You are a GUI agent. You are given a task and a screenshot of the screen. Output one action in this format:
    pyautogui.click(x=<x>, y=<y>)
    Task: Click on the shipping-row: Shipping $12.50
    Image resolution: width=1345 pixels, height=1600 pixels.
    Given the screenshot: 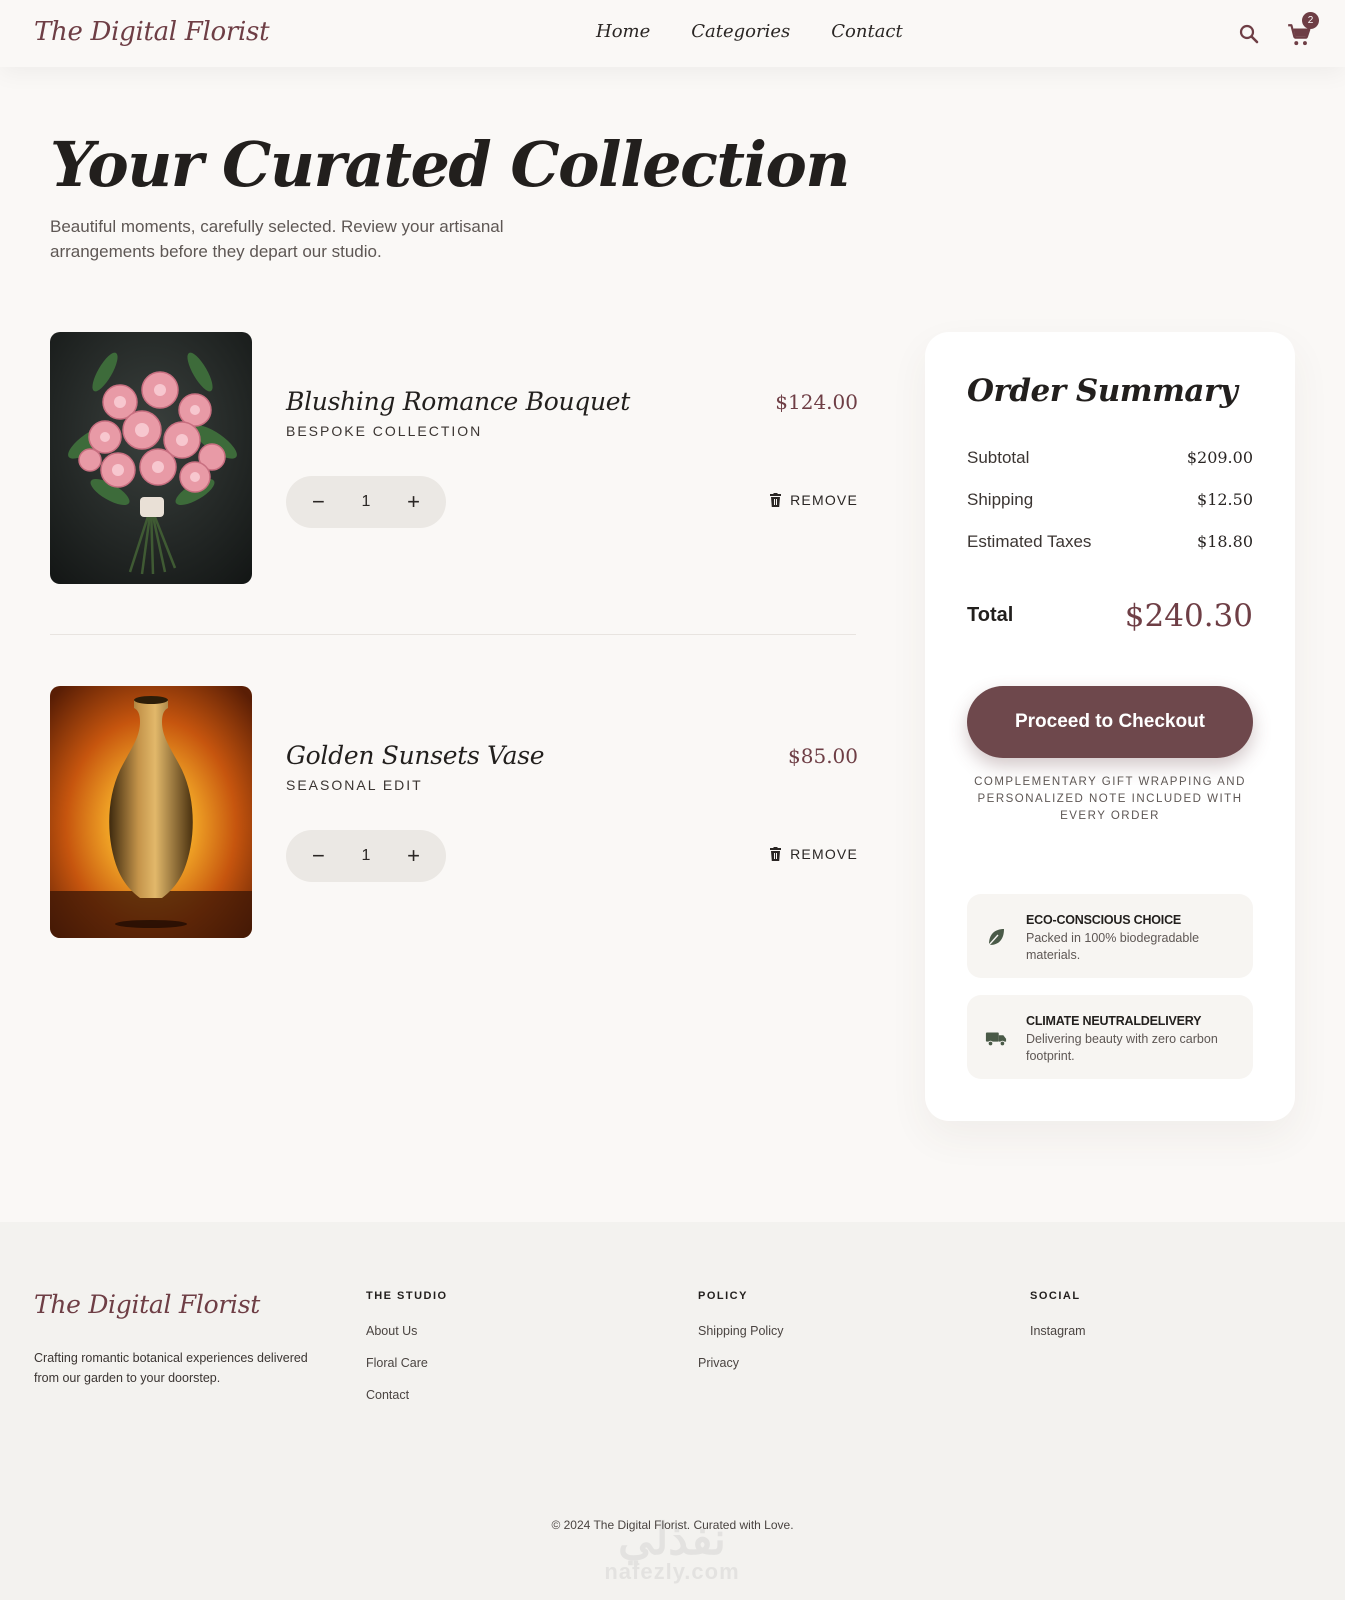 What is the action you would take?
    pyautogui.click(x=1110, y=500)
    